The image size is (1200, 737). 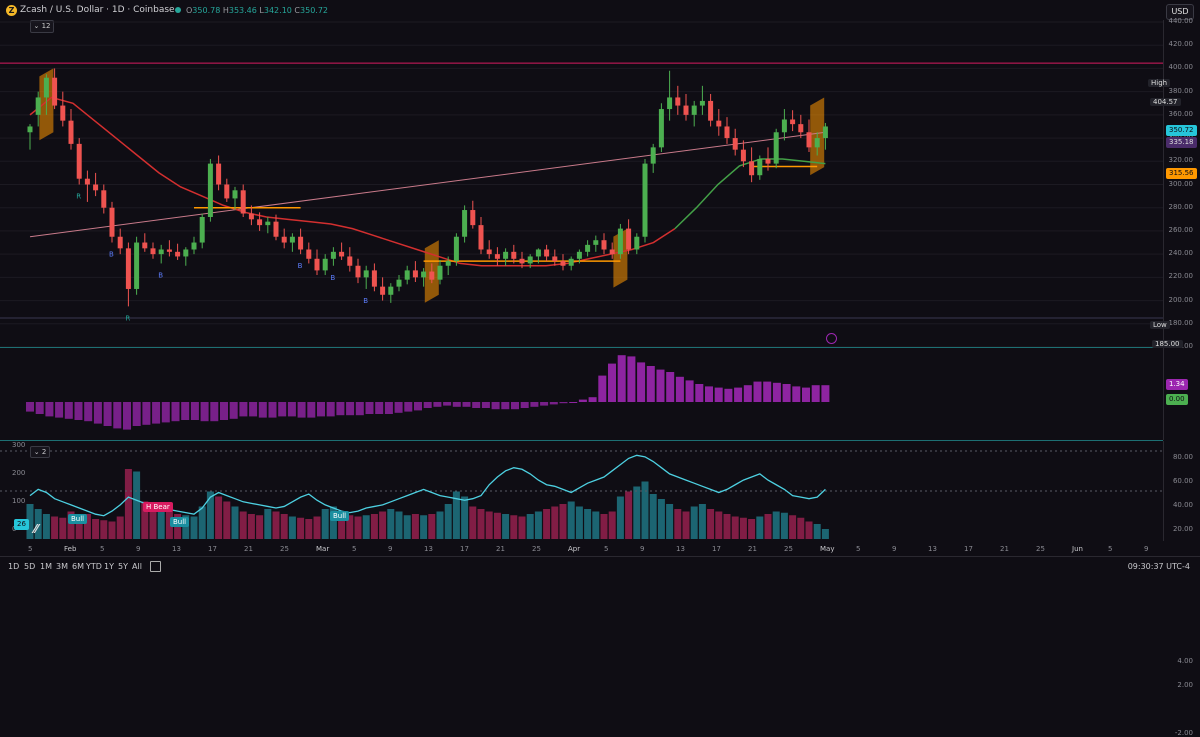 What do you see at coordinates (11, 10) in the screenshot?
I see `zcash-coin-icon: Z` at bounding box center [11, 10].